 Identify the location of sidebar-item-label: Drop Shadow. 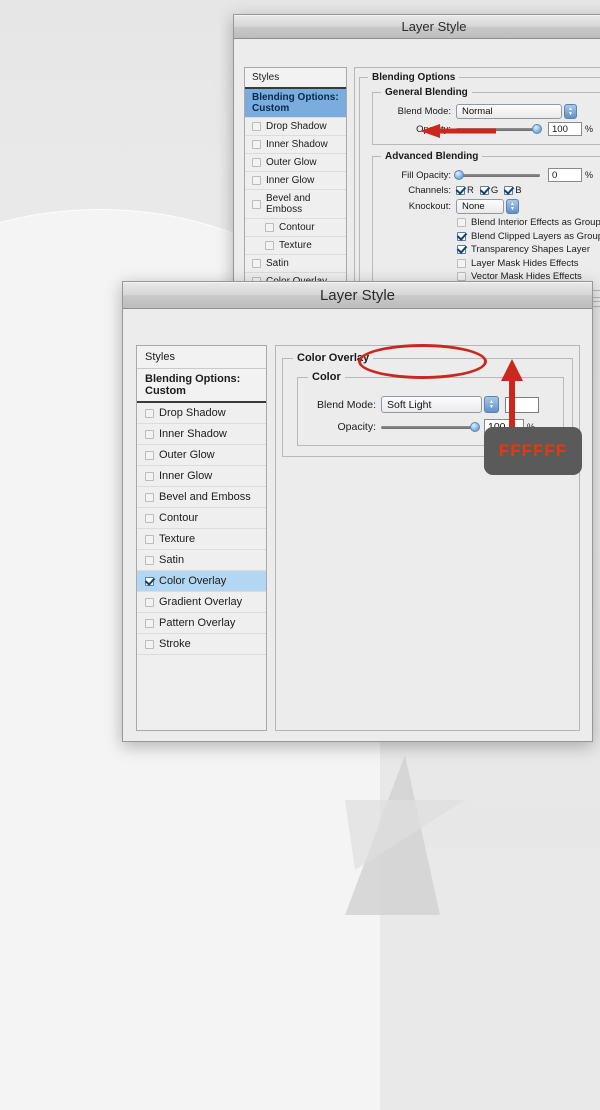
(296, 126).